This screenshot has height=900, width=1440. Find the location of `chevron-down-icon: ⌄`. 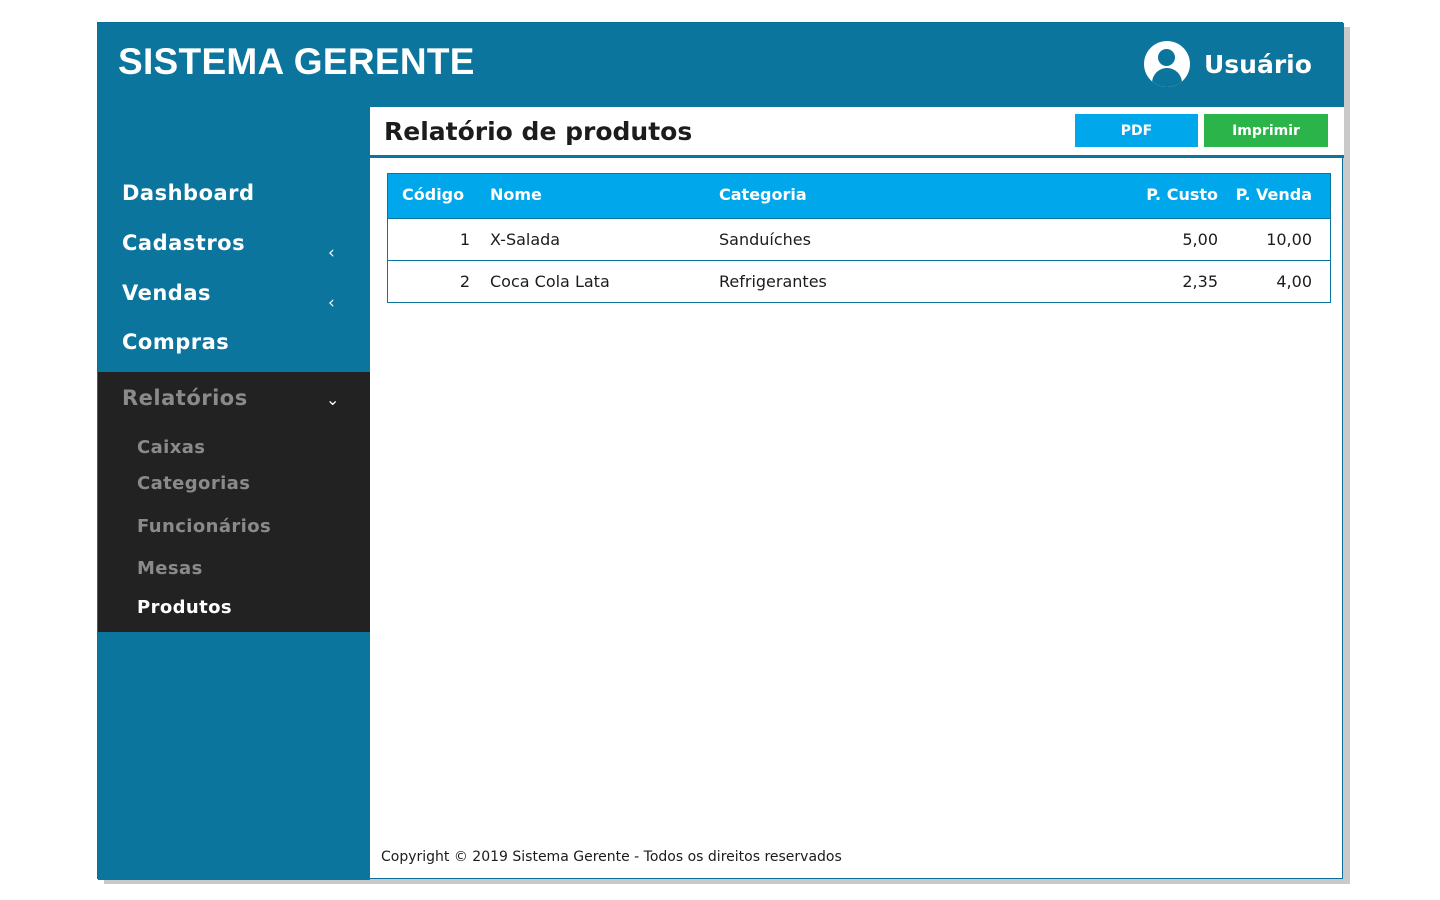

chevron-down-icon: ⌄ is located at coordinates (332, 399).